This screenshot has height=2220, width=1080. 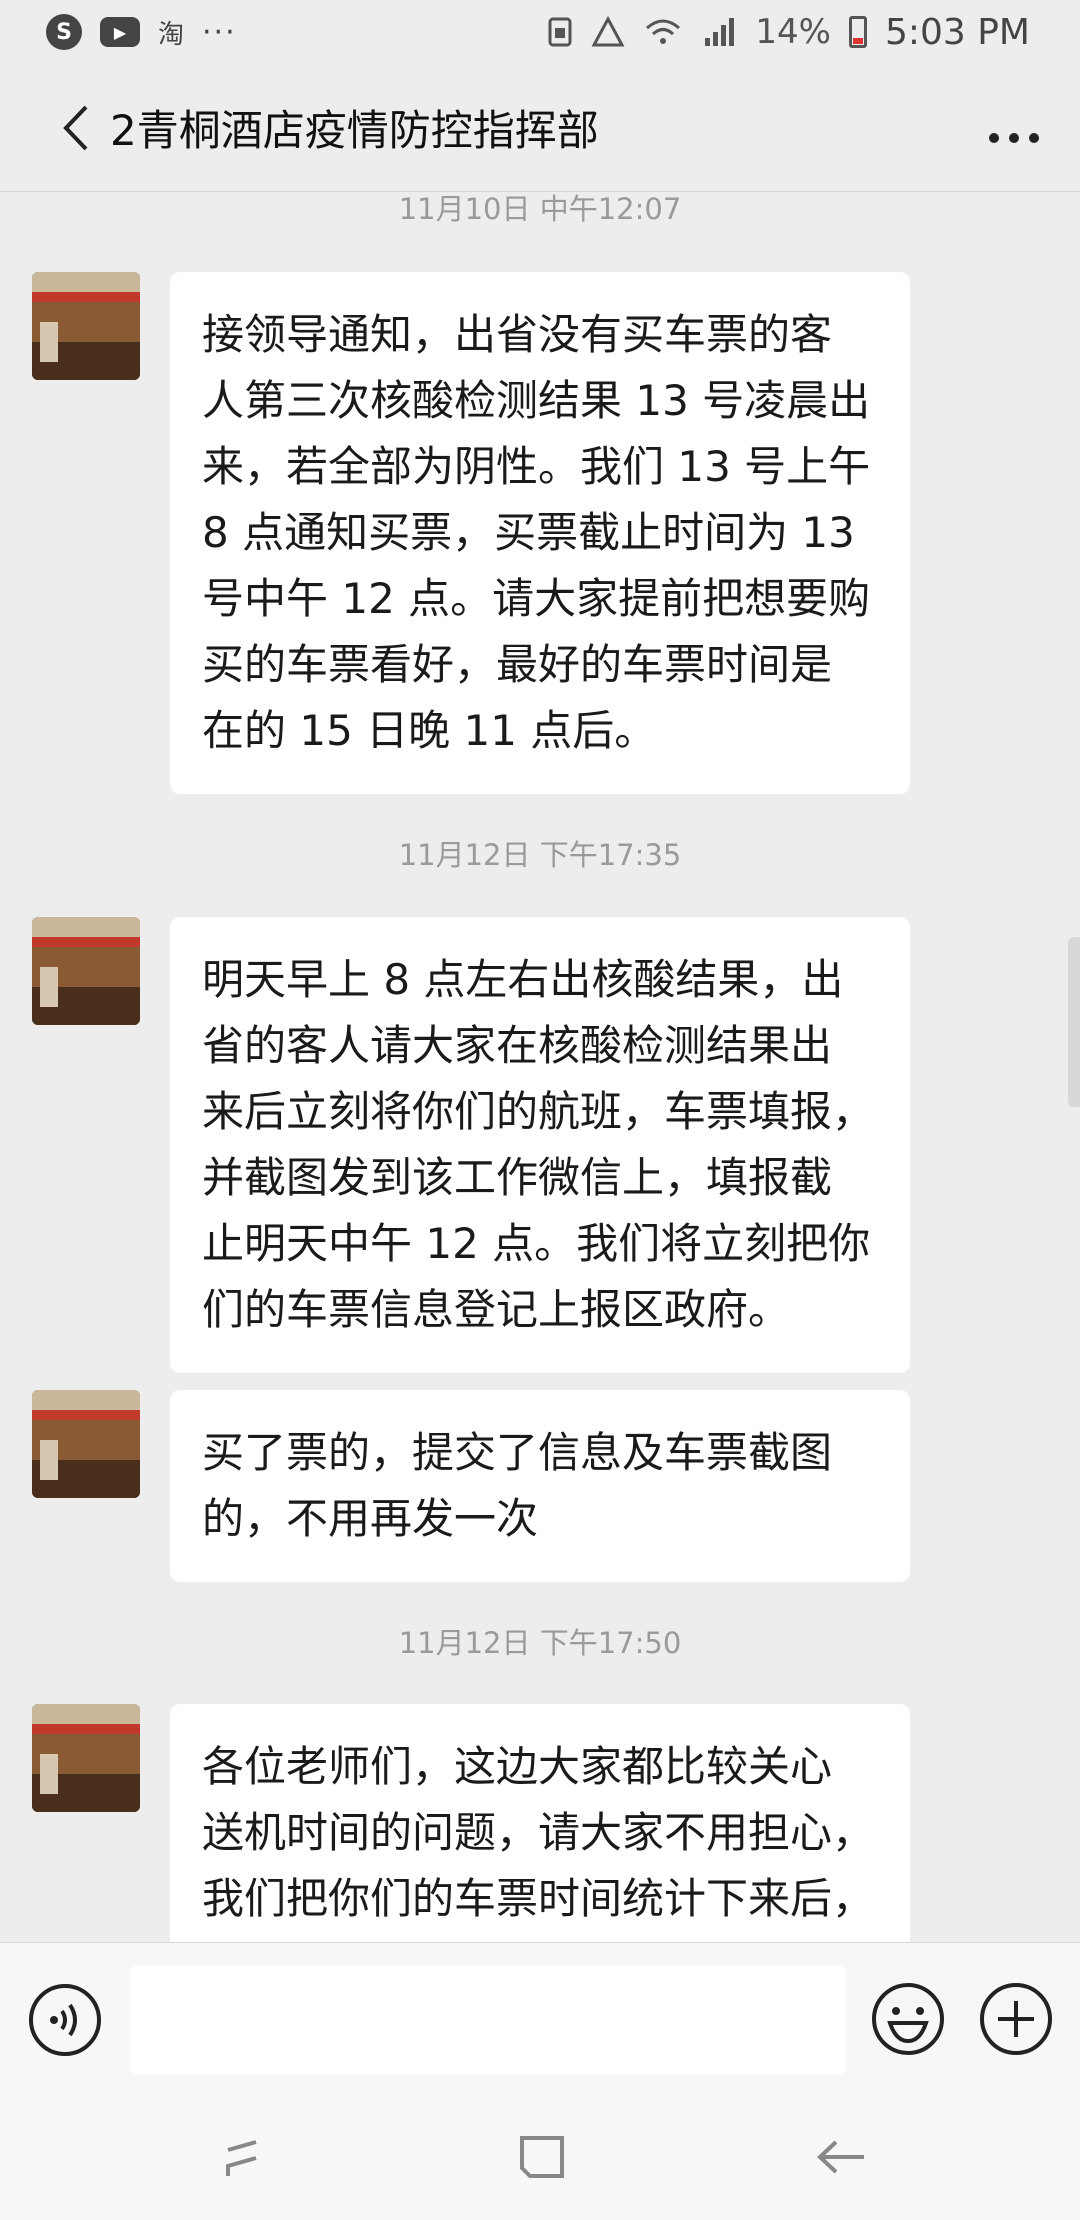 I want to click on timestamp: 11月12日 下午17:35, so click(x=540, y=855).